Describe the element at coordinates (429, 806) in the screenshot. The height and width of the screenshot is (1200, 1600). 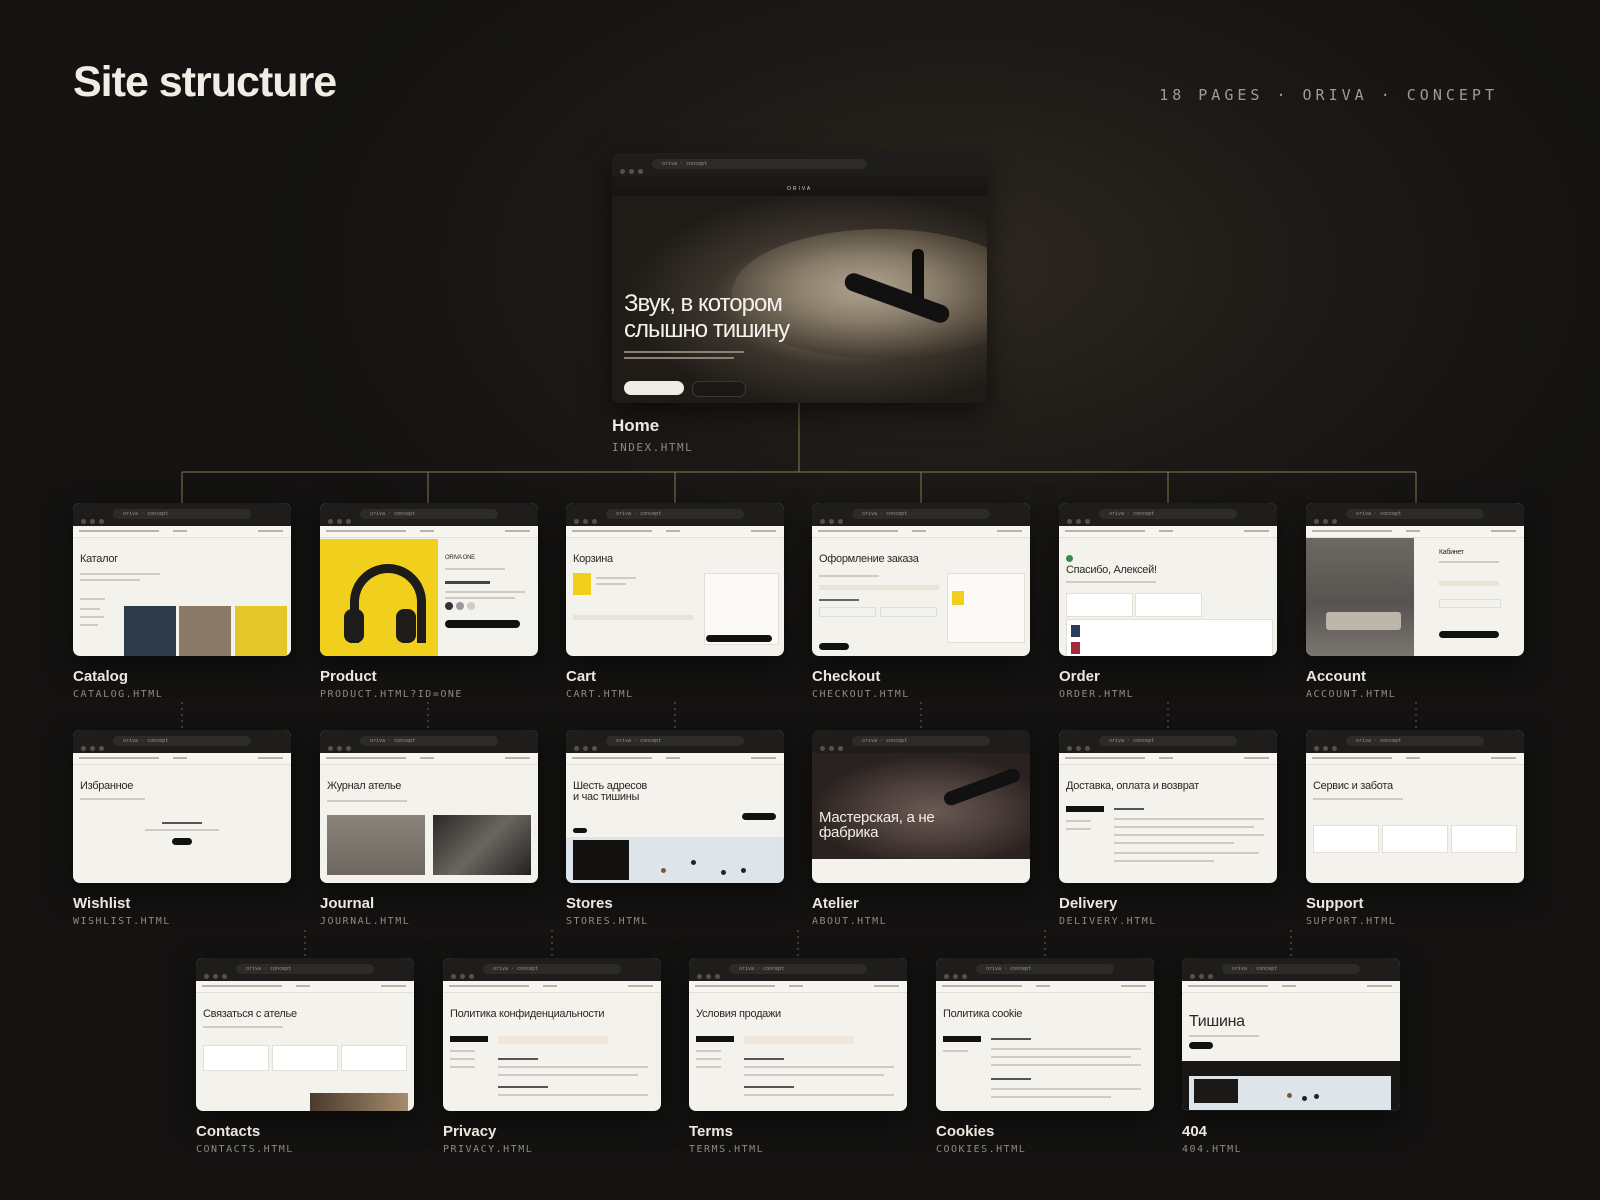
I see `page-thumbnail: oriva · concept Журнал ателье` at that location.